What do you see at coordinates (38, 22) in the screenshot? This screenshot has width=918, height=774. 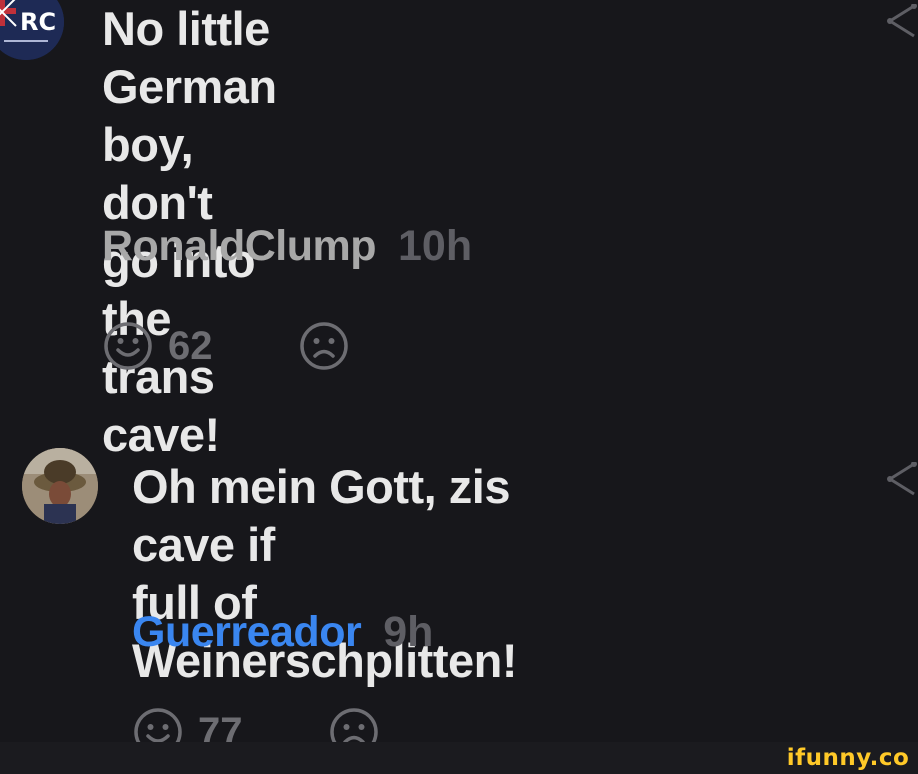 I see `avatar-label: RC` at bounding box center [38, 22].